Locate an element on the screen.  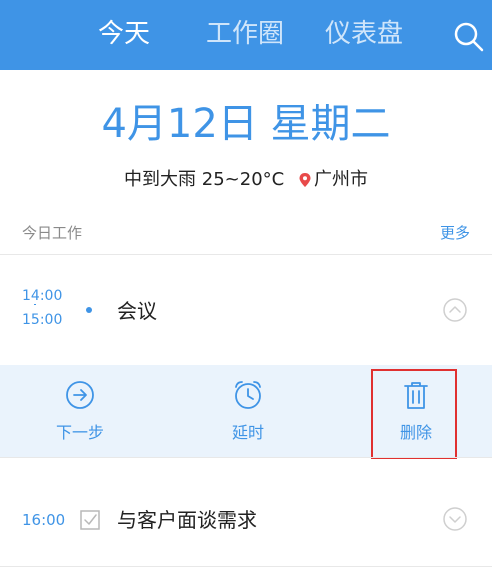
search-icon is located at coordinates (469, 37).